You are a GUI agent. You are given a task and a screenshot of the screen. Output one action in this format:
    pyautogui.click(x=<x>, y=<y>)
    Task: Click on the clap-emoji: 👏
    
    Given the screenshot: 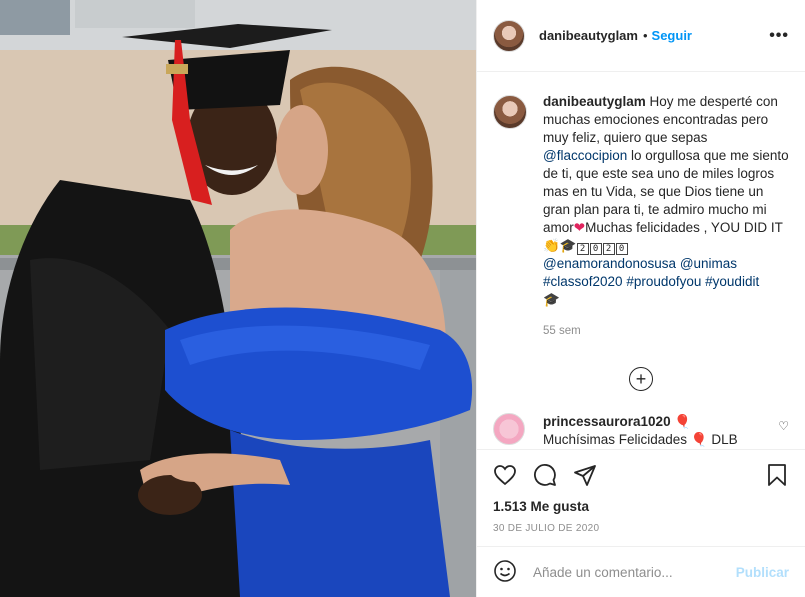 What is the action you would take?
    pyautogui.click(x=551, y=245)
    